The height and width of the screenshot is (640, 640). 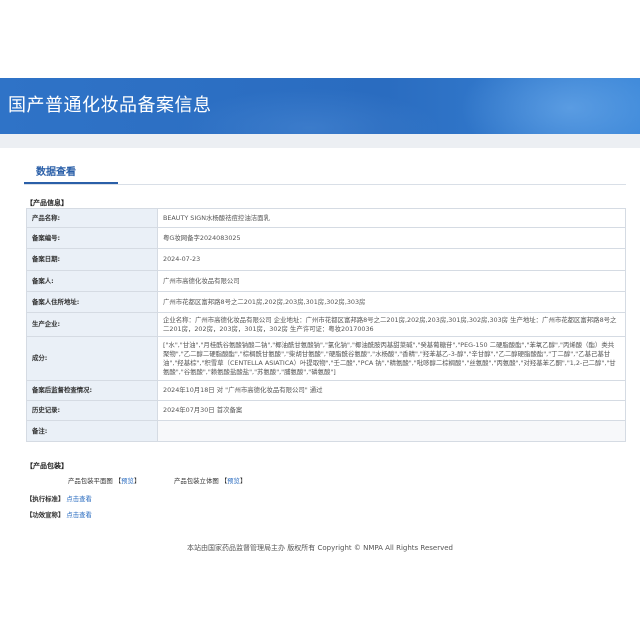 I want to click on banner-decoration, so click(x=310, y=111).